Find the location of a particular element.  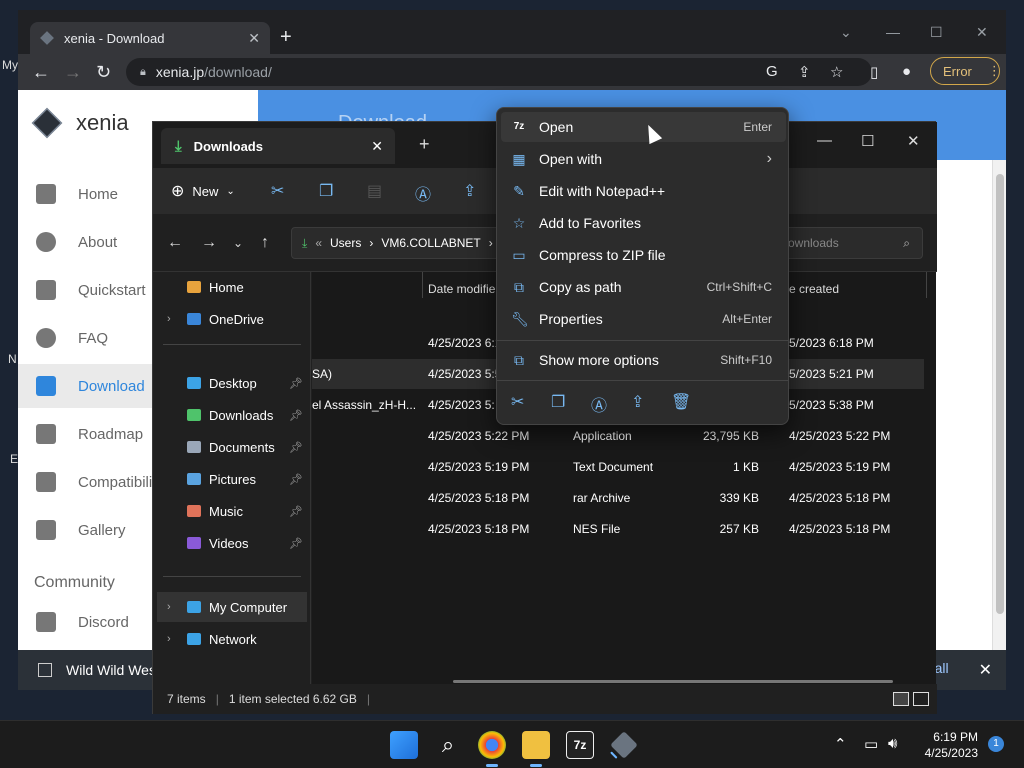

side-panel-icon: ▯ is located at coordinates (874, 72).